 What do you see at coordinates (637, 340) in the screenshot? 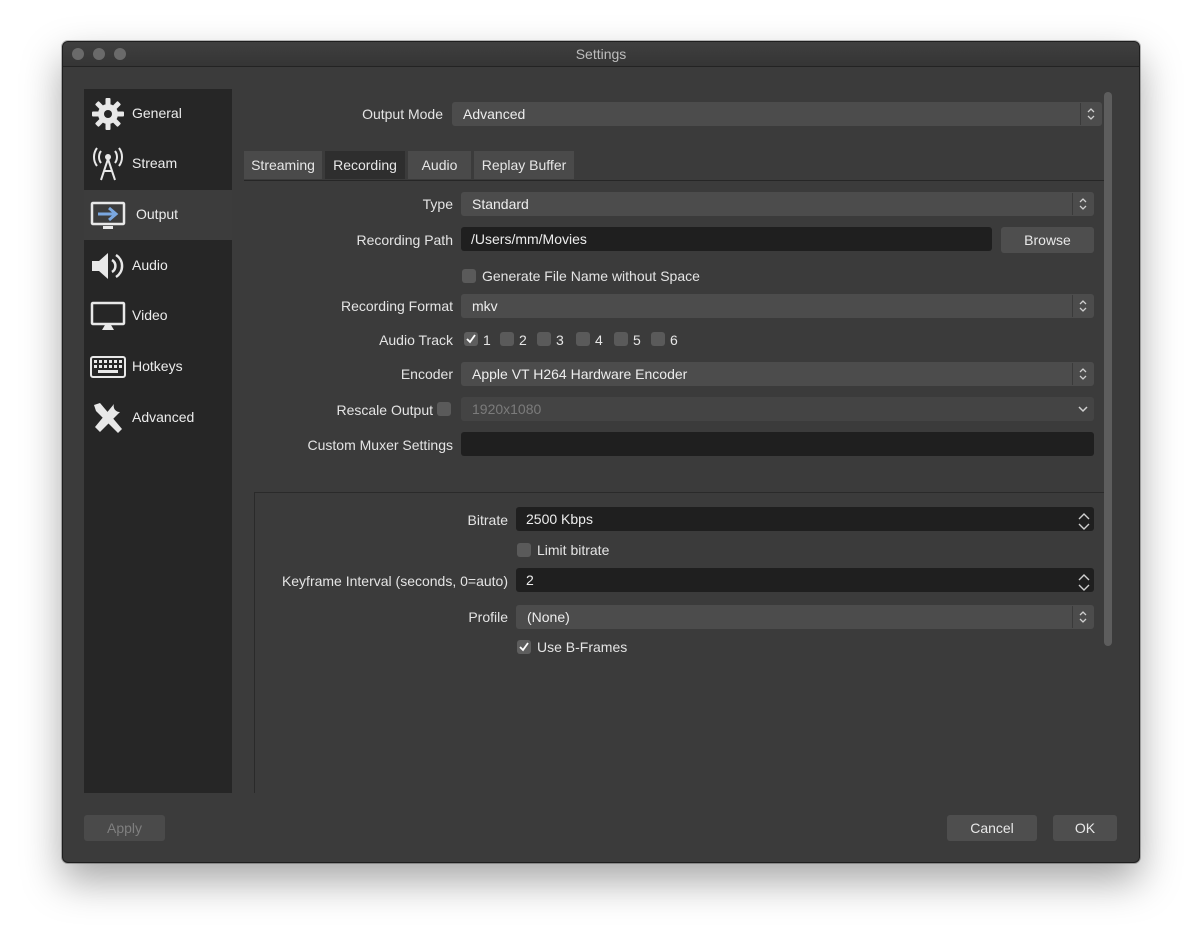
I see `audio-track-number: 5` at bounding box center [637, 340].